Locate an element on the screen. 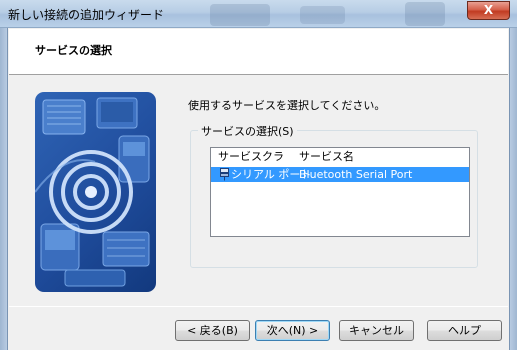 The image size is (517, 350). service-selection-group-label: サービスの選択(S) is located at coordinates (247, 131).